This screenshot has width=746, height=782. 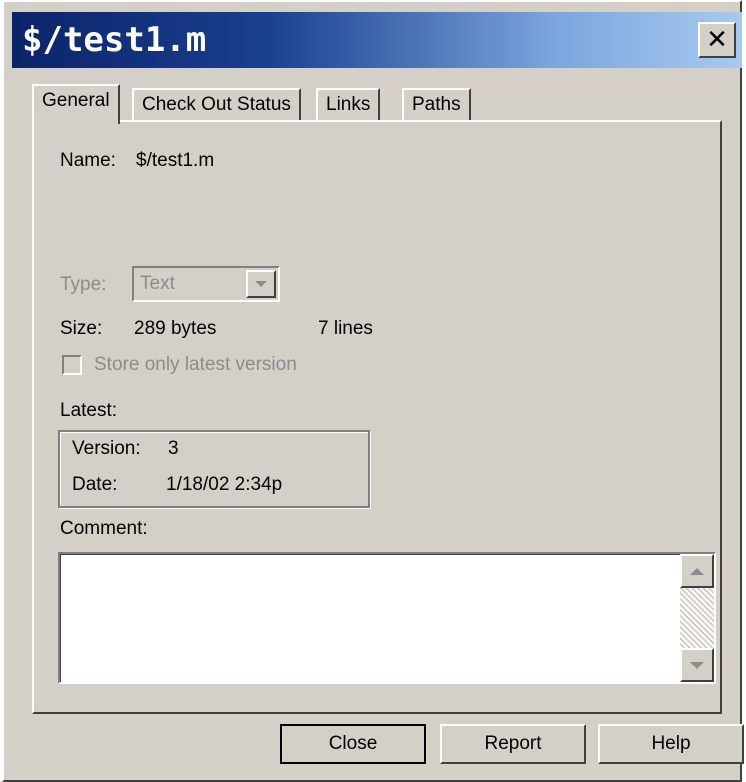 What do you see at coordinates (72, 365) in the screenshot?
I see `store-latest-checkbox` at bounding box center [72, 365].